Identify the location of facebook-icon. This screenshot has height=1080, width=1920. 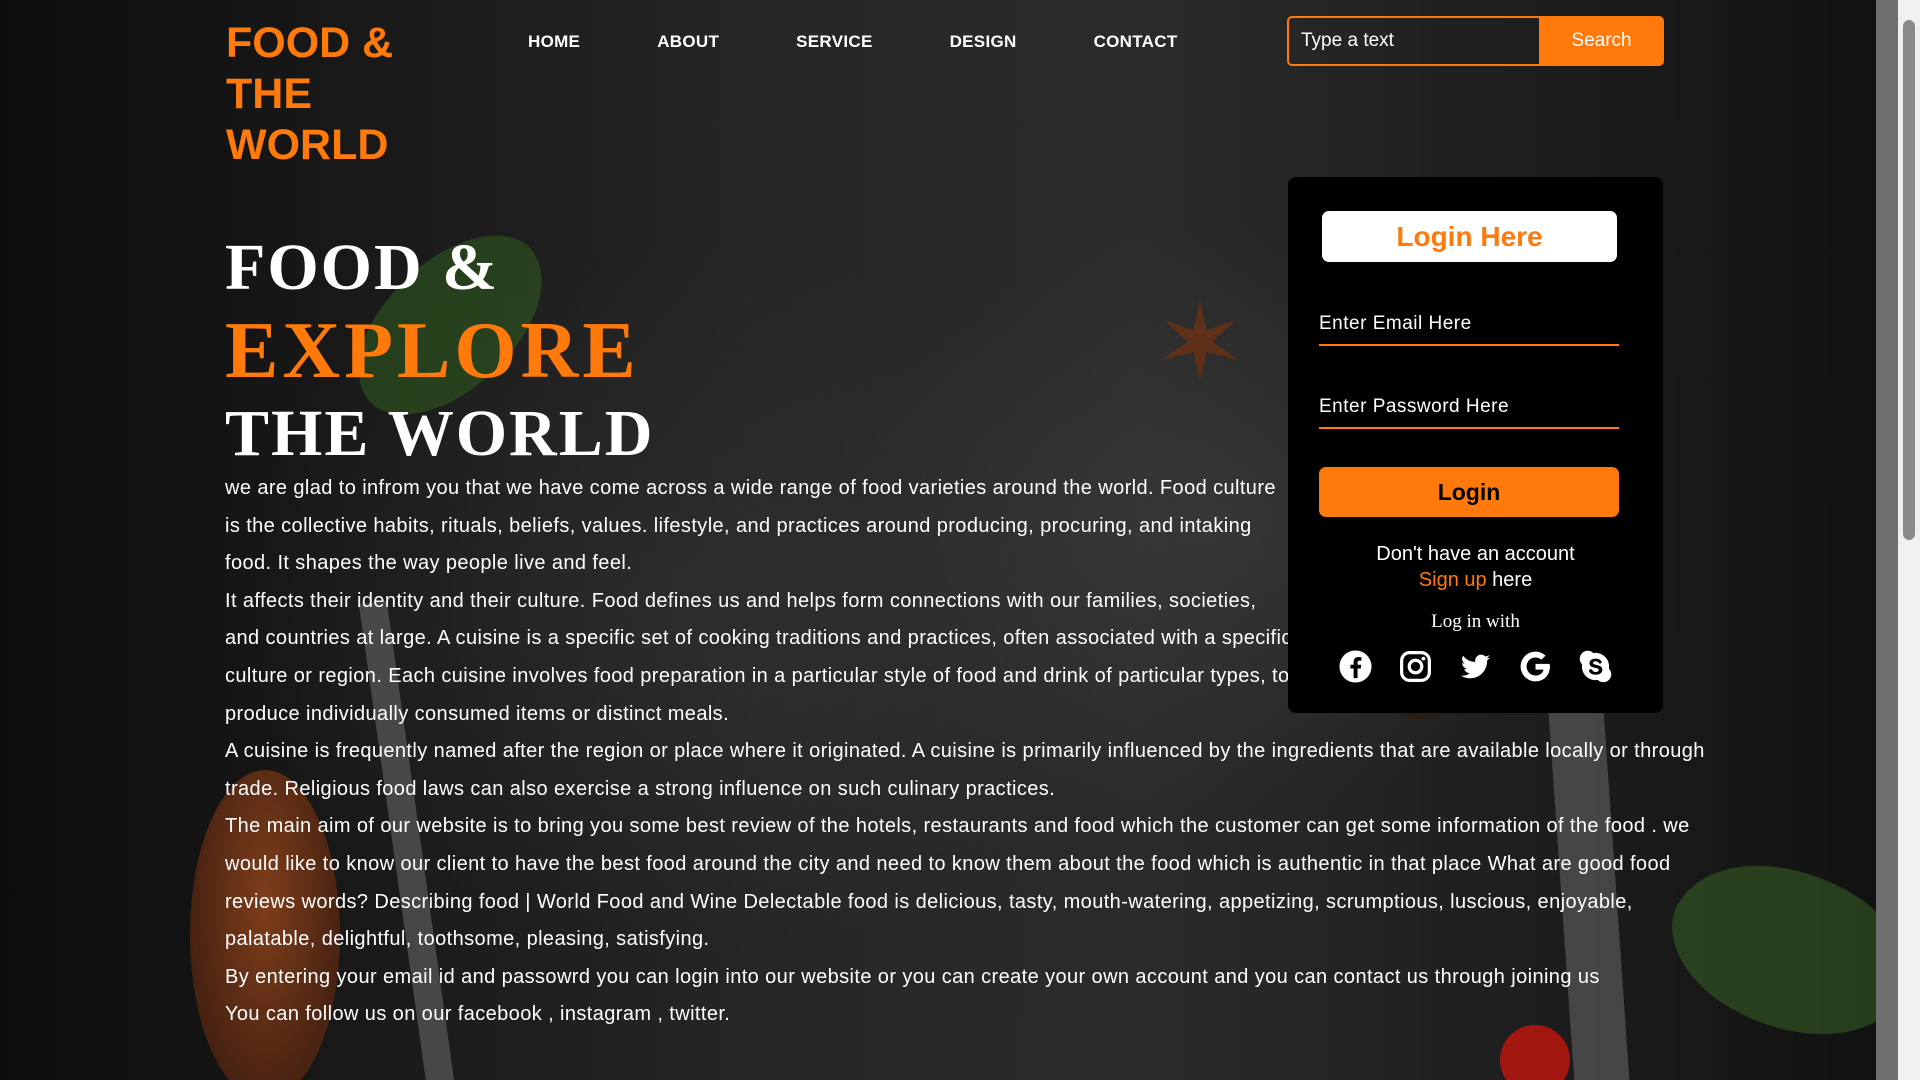
(1355, 666).